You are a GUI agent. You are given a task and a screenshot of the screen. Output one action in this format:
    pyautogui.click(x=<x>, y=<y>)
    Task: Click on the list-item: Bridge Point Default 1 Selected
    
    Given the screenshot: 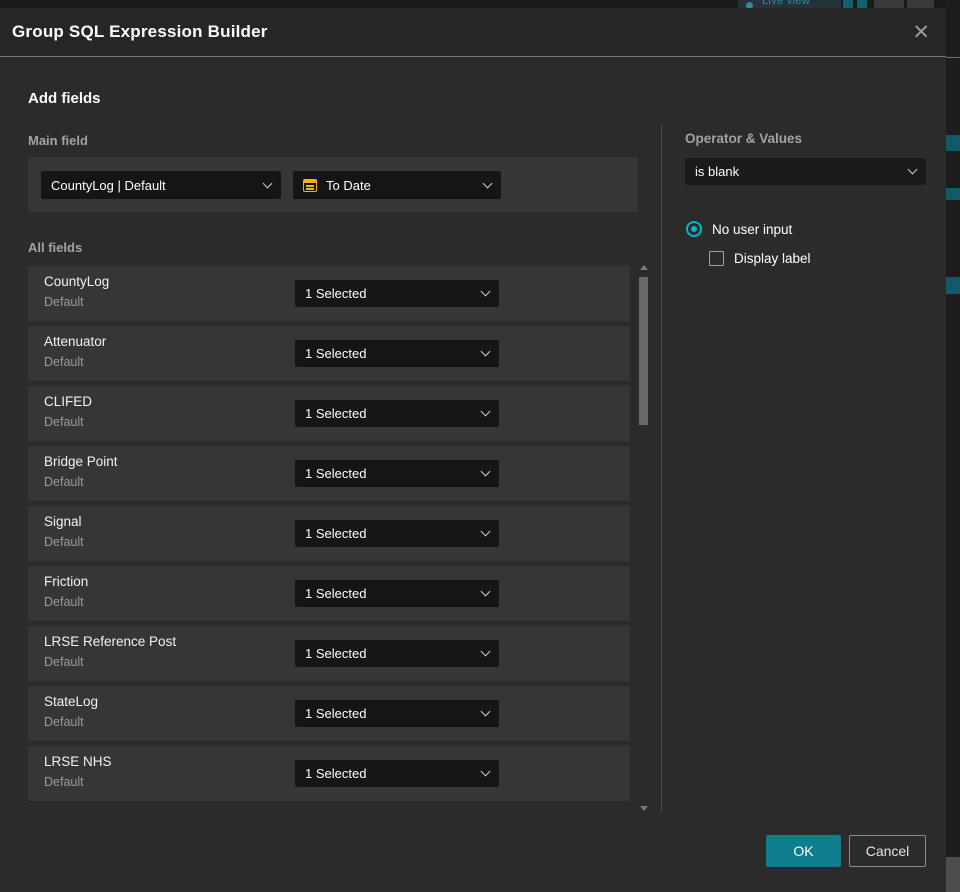 What is the action you would take?
    pyautogui.click(x=329, y=473)
    